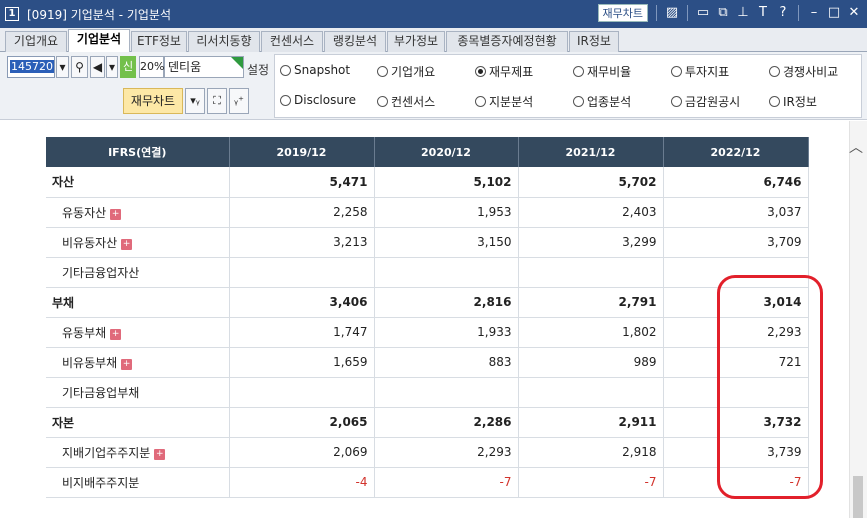  What do you see at coordinates (318, 100) in the screenshot?
I see `radio-disclosure: Disclosure` at bounding box center [318, 100].